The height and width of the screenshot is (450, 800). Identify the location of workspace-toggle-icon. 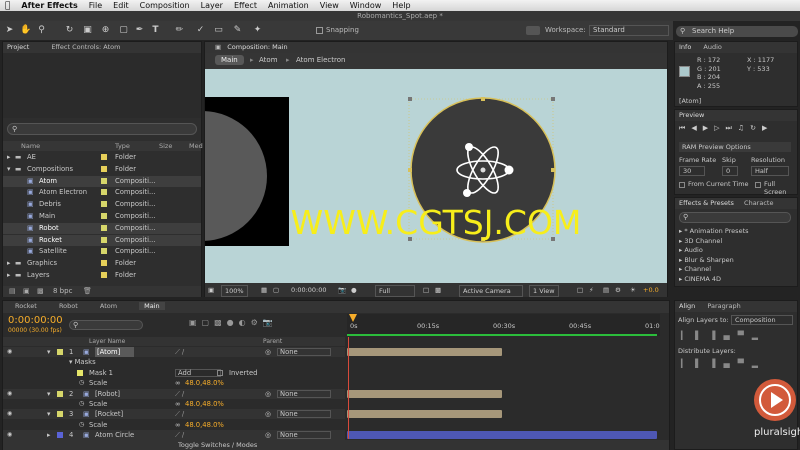
(533, 30).